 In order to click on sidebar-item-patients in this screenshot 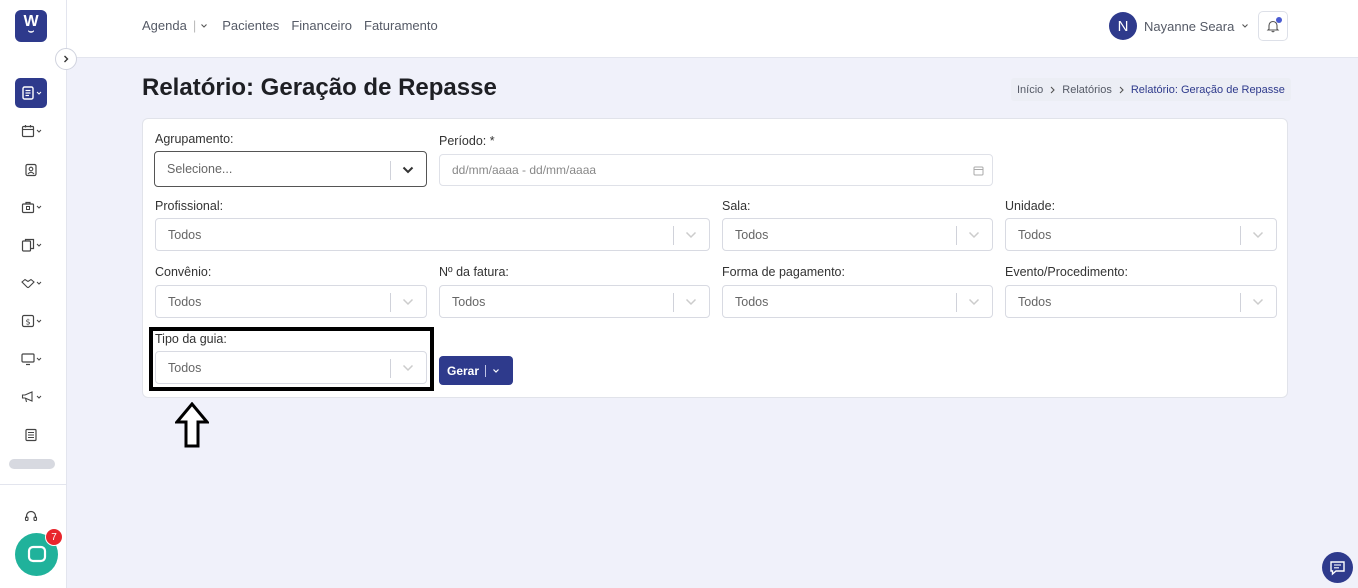, I will do `click(31, 170)`.